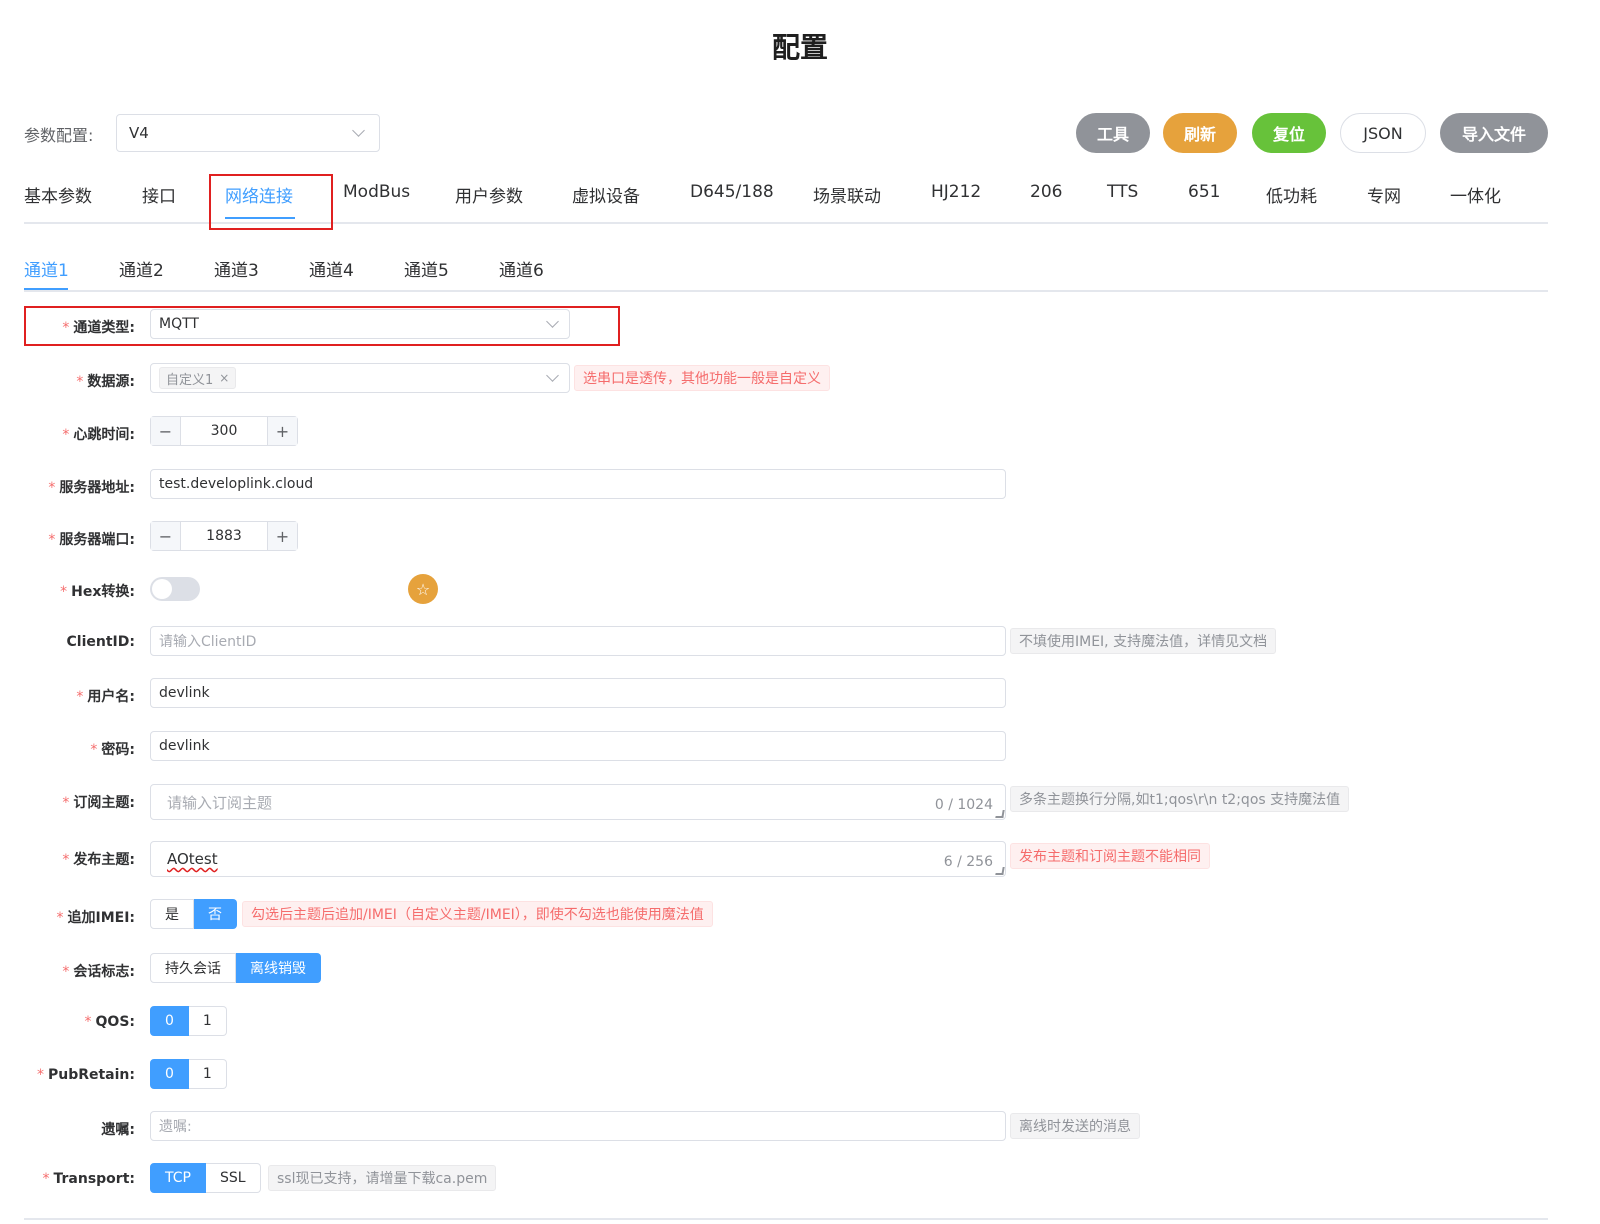 The image size is (1600, 1224). Describe the element at coordinates (91, 540) in the screenshot. I see `server-port-label: * 服务器端口:` at that location.